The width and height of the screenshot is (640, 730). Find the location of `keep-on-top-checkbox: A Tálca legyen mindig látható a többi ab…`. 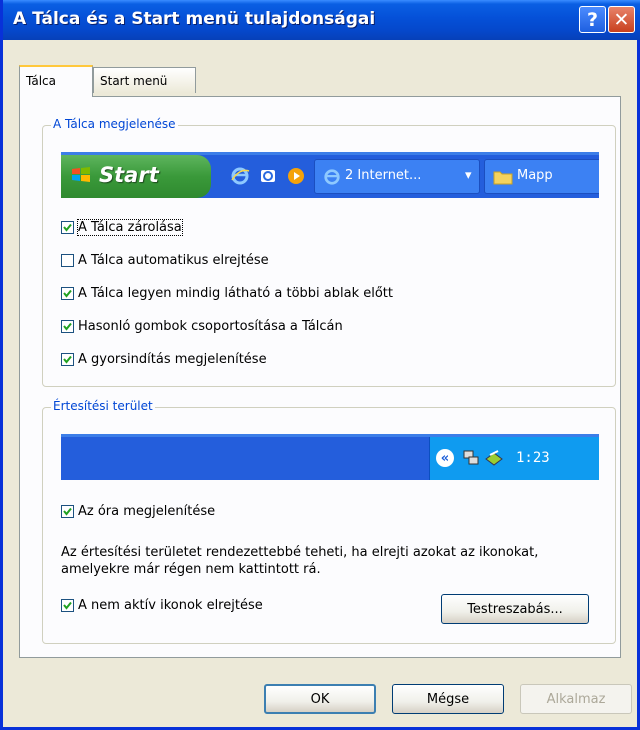

keep-on-top-checkbox: A Tálca legyen mindig látható a többi ab… is located at coordinates (227, 293).